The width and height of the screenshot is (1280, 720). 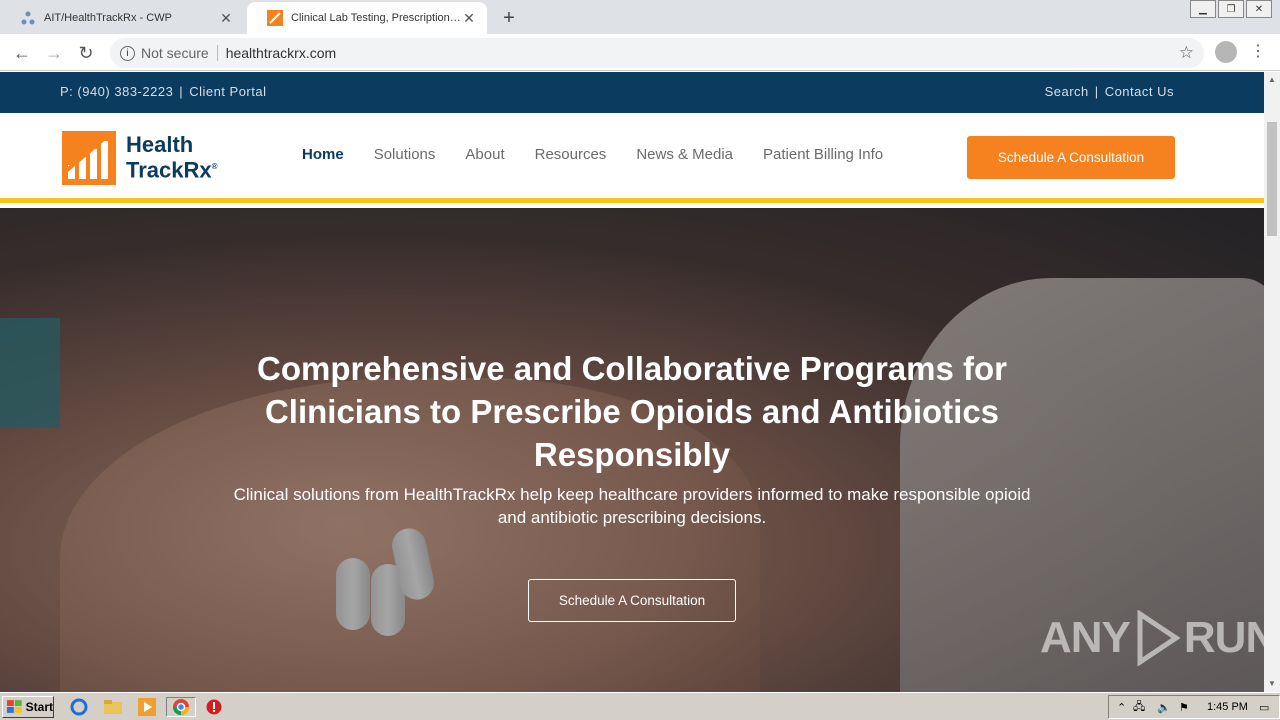 I want to click on watermark-left: ANY, so click(x=1085, y=637).